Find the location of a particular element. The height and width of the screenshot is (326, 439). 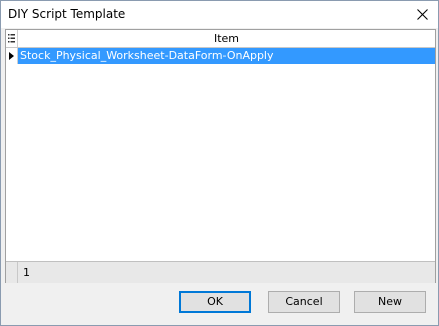

new-button: New is located at coordinates (390, 302).